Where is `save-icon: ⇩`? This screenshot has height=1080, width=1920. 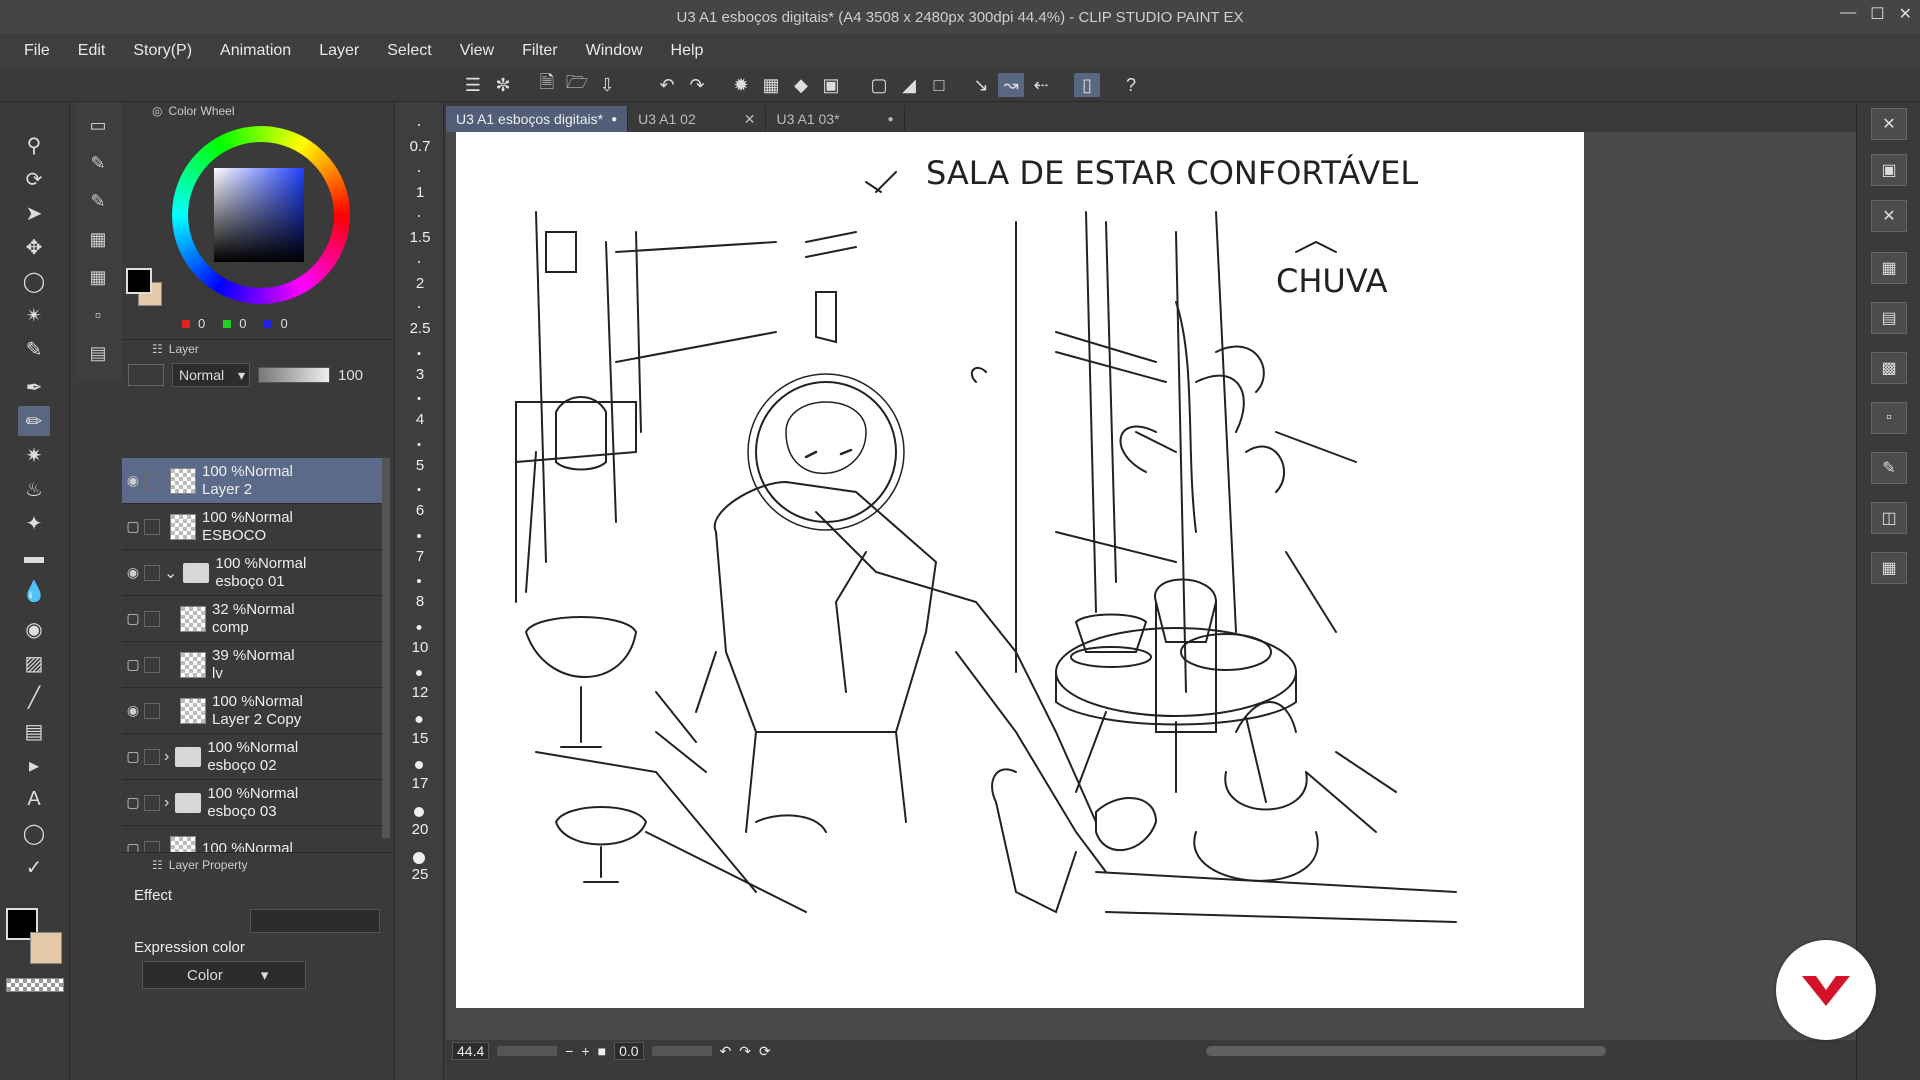 save-icon: ⇩ is located at coordinates (607, 85).